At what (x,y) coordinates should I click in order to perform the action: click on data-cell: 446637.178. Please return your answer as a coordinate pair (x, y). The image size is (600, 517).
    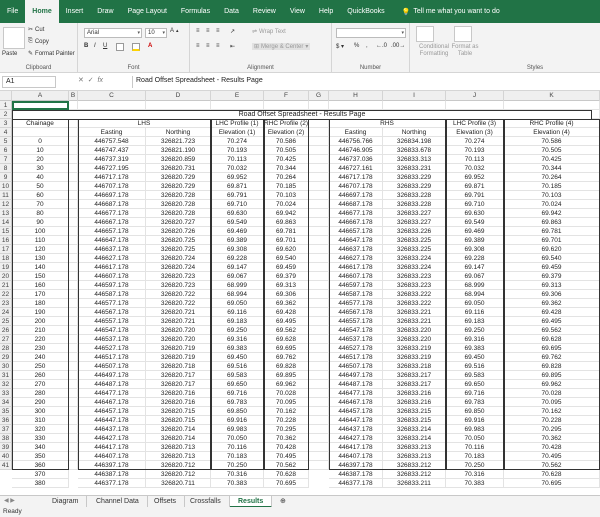
    Looking at the image, I should click on (356, 249).